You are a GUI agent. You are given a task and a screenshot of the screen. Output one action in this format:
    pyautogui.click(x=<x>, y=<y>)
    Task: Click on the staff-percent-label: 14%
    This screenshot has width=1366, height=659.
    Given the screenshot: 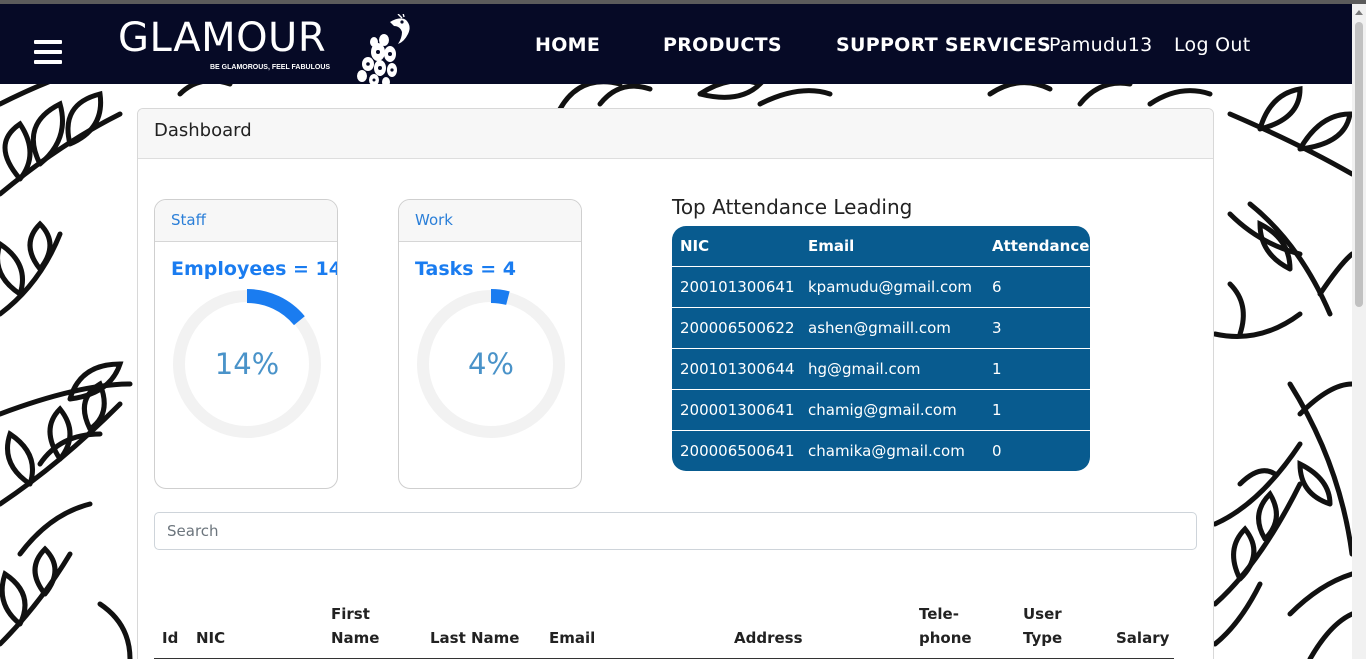 What is the action you would take?
    pyautogui.click(x=247, y=364)
    